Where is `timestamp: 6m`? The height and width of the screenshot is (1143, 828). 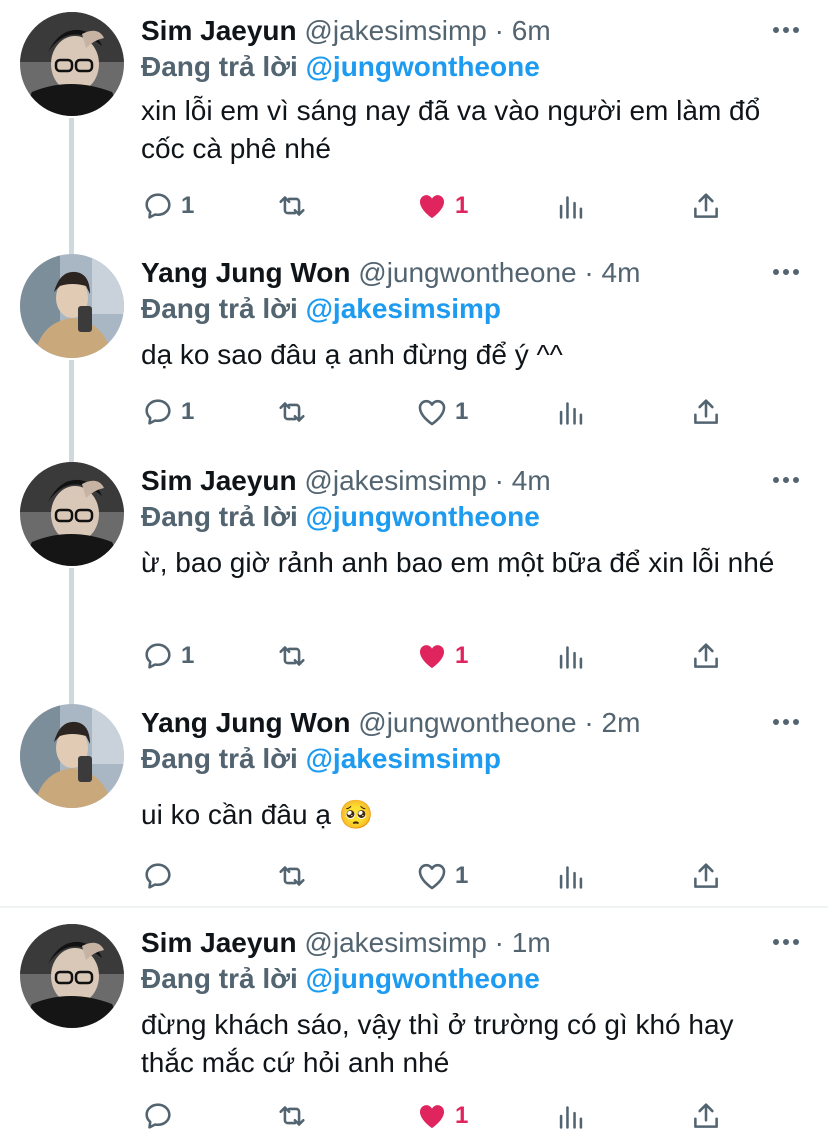 timestamp: 6m is located at coordinates (531, 30).